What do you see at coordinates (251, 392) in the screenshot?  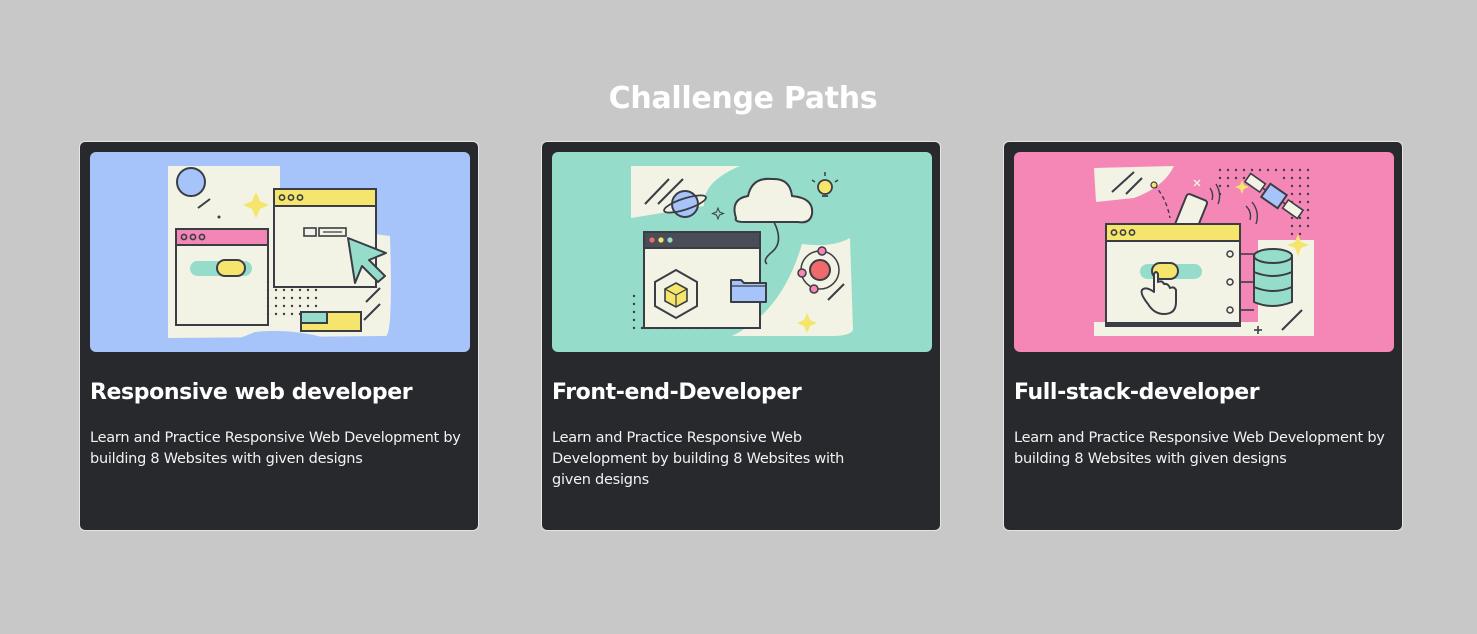 I see `card-title: Responsive web developer` at bounding box center [251, 392].